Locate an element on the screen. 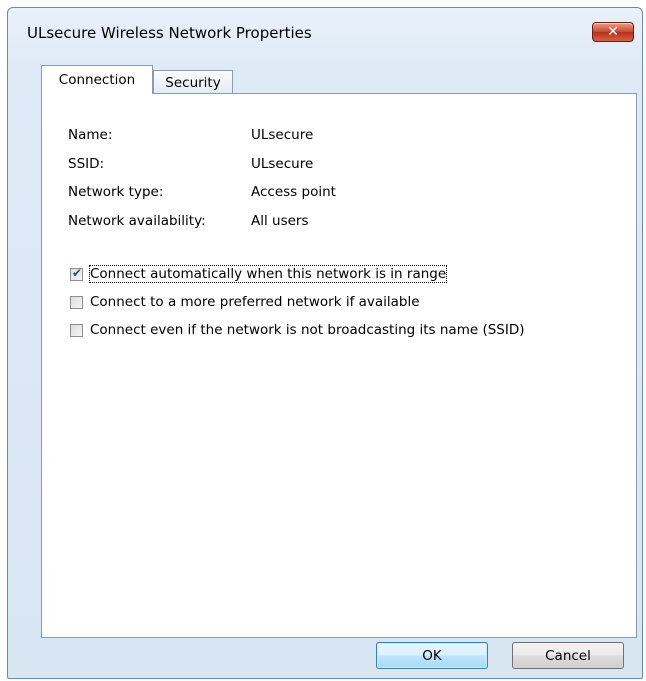 This screenshot has height=681, width=646. network-availability-label: Network availability: is located at coordinates (137, 221).